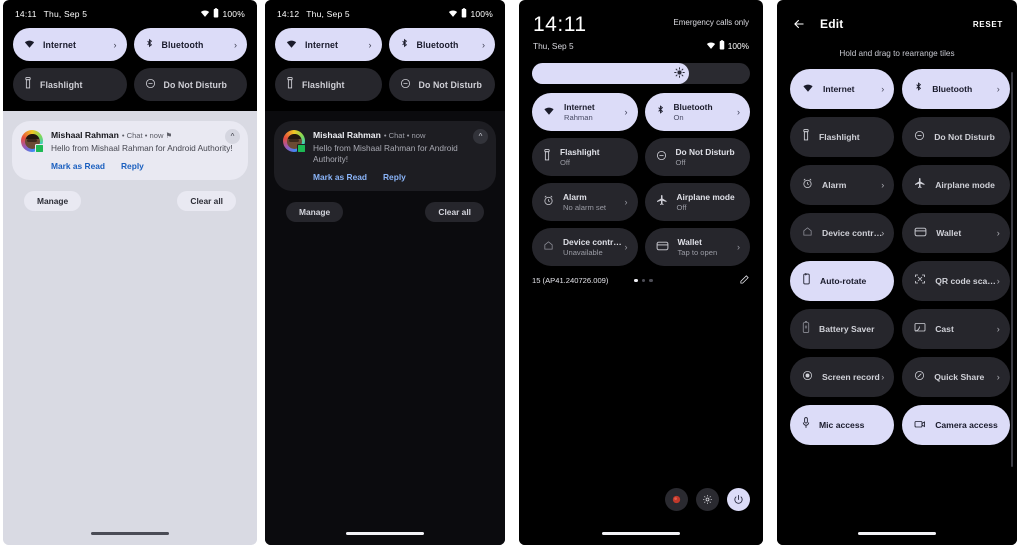 This screenshot has height=545, width=1024. I want to click on power-button, so click(738, 499).